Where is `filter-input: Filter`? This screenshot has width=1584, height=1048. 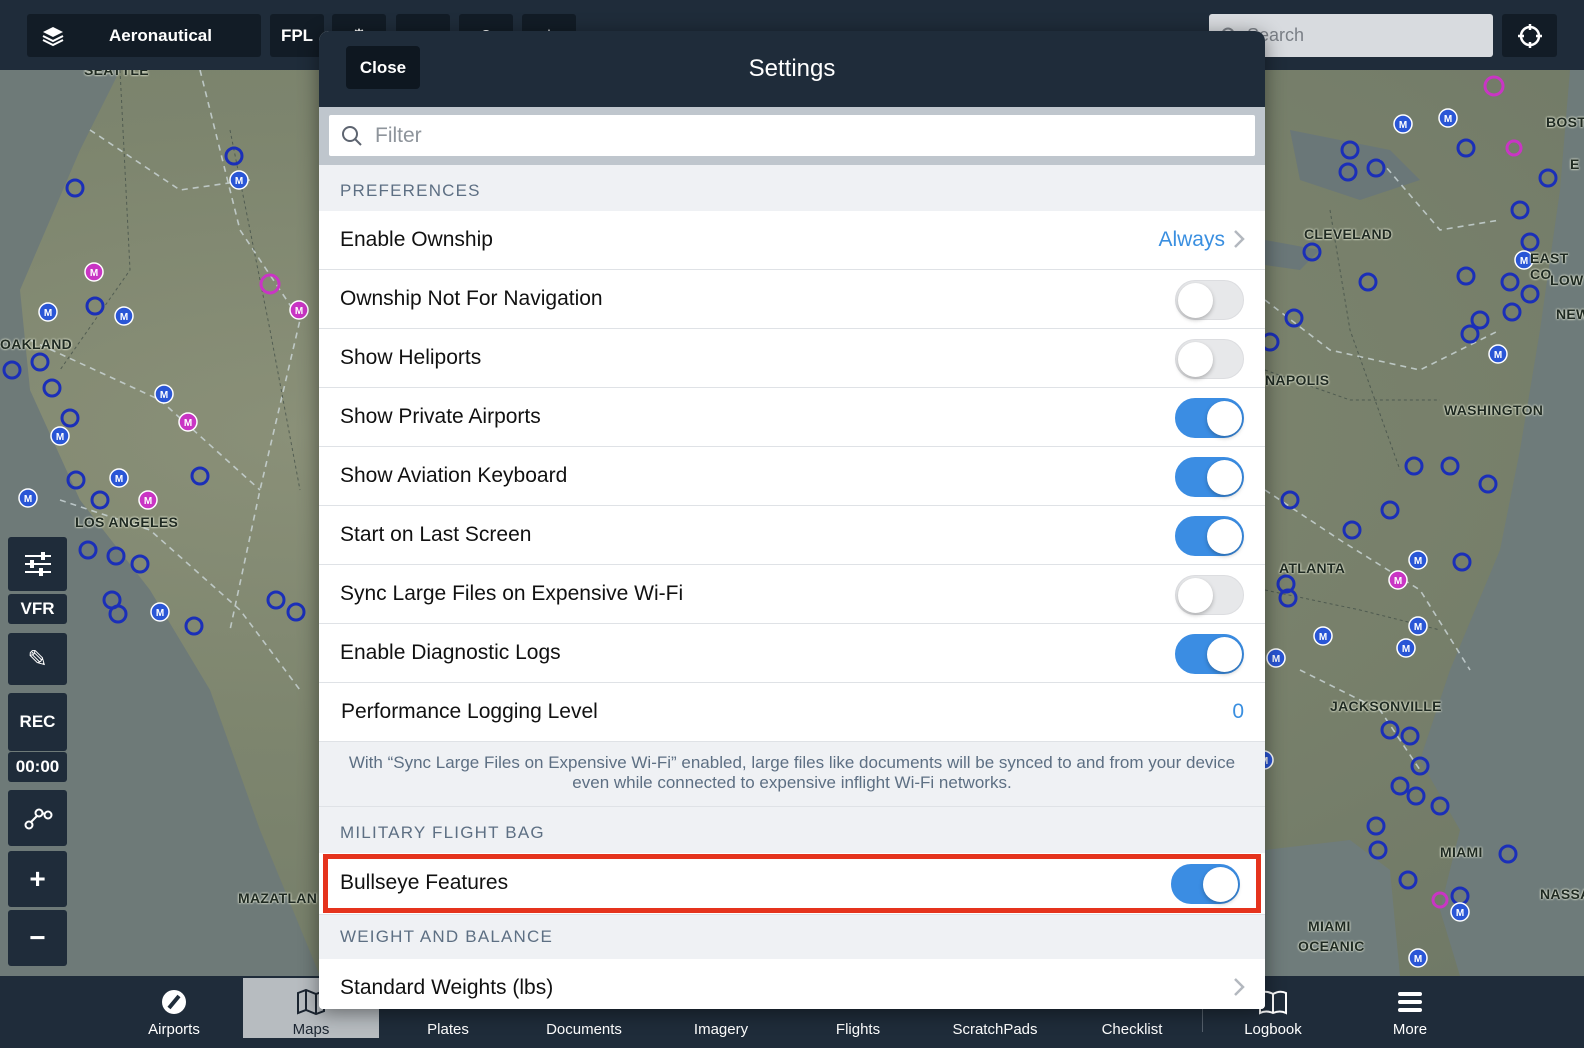 filter-input: Filter is located at coordinates (792, 135).